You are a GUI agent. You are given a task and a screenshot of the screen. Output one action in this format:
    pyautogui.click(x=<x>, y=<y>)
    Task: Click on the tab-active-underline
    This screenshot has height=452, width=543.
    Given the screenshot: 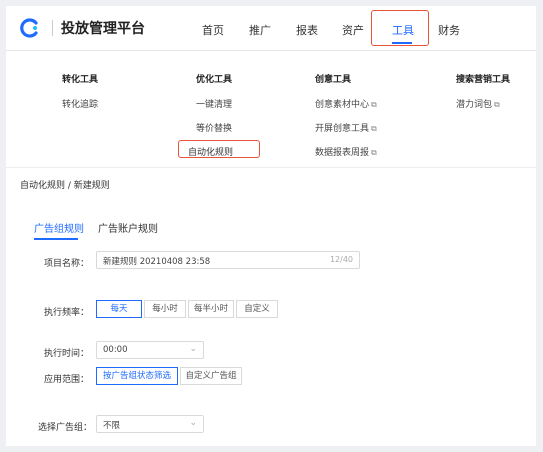 What is the action you would take?
    pyautogui.click(x=56, y=239)
    